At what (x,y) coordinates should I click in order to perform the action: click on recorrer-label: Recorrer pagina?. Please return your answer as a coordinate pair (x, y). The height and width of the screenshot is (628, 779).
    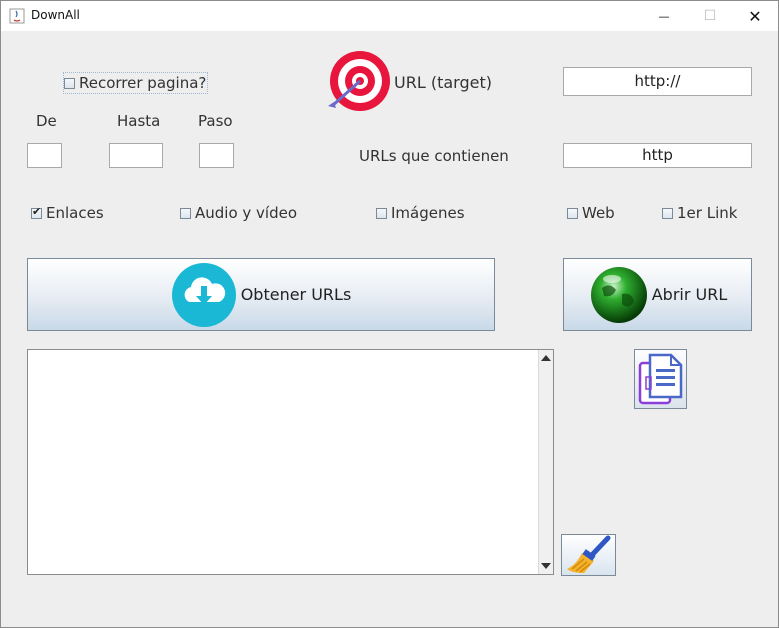
    Looking at the image, I should click on (143, 83).